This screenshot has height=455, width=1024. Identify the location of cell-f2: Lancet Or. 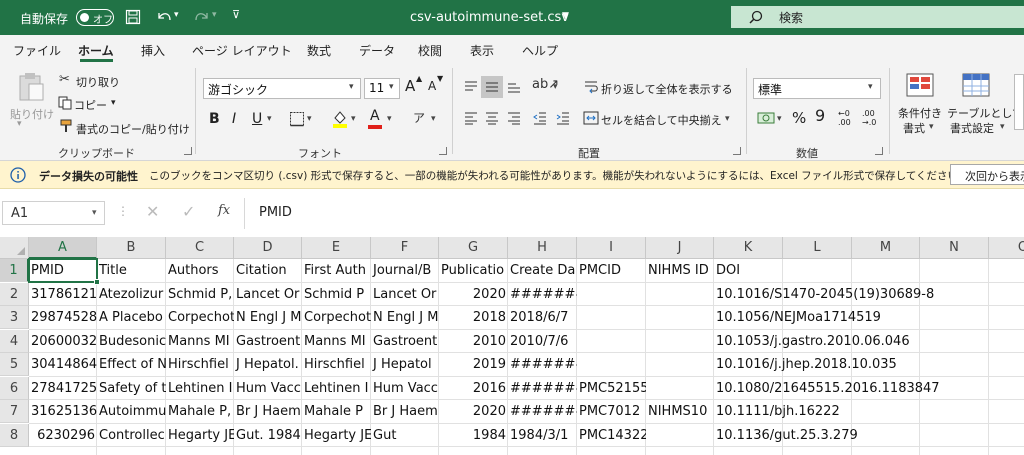
(405, 295).